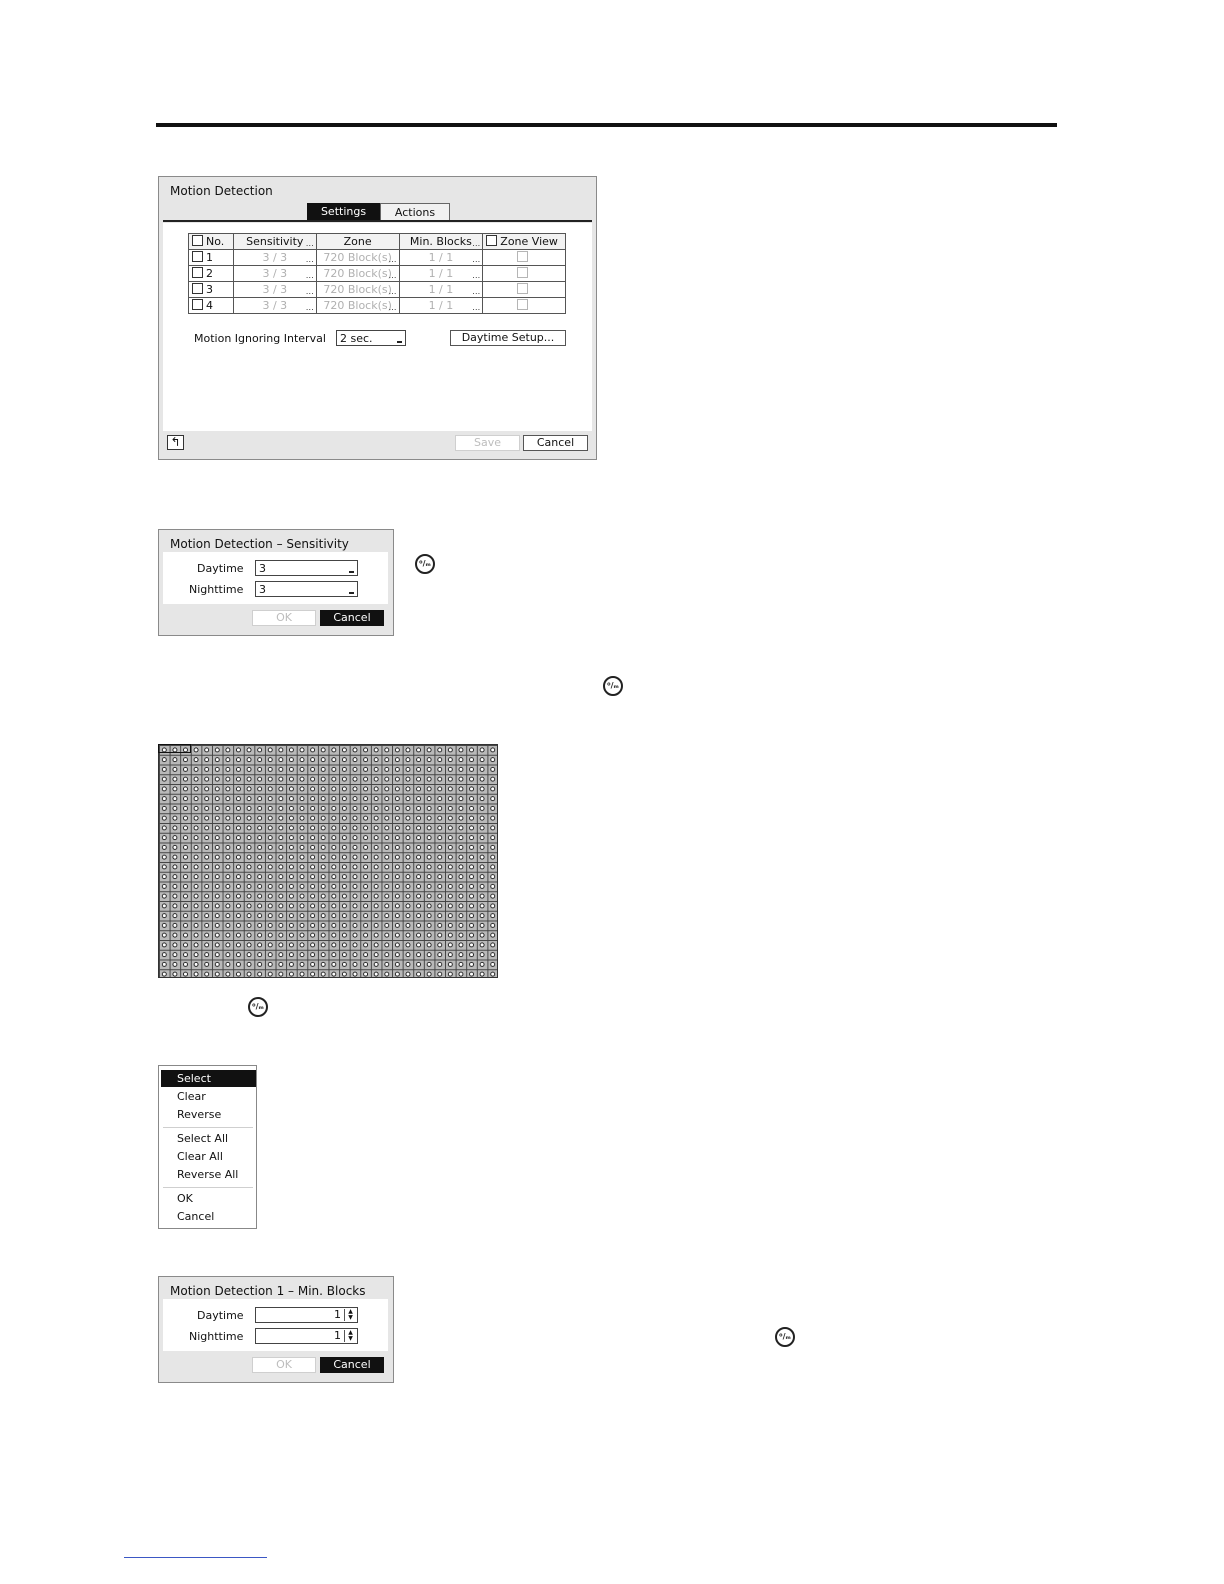  What do you see at coordinates (371, 338) in the screenshot?
I see `interval-dropdown: 2 sec.` at bounding box center [371, 338].